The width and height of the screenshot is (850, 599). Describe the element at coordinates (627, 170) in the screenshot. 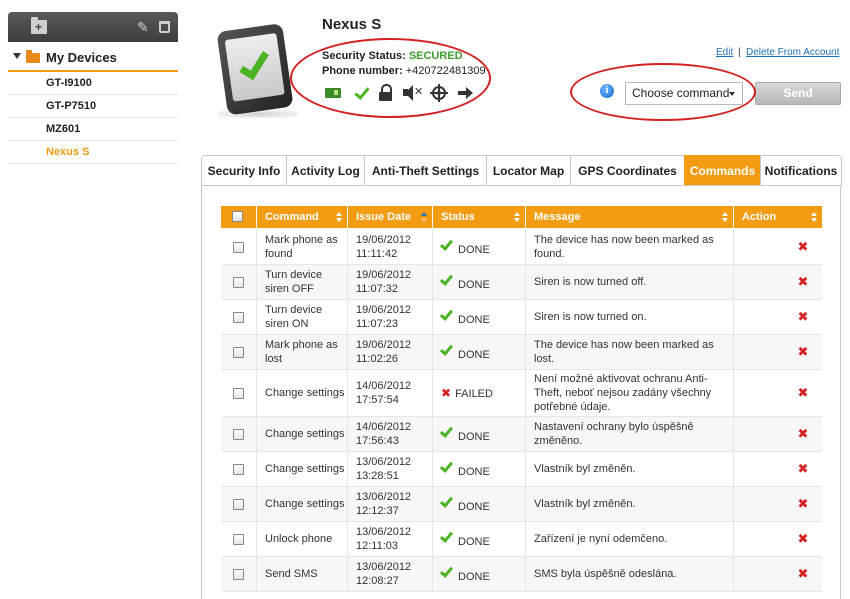

I see `tab-gps-coordinates: GPS Coordinates` at that location.